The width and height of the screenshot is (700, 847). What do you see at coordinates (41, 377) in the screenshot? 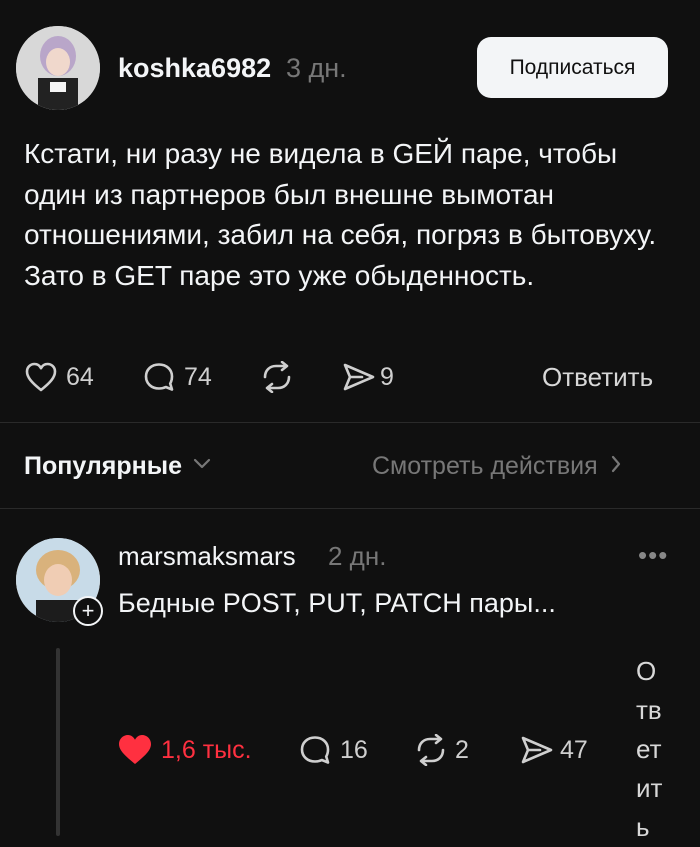
I see `heart-icon` at bounding box center [41, 377].